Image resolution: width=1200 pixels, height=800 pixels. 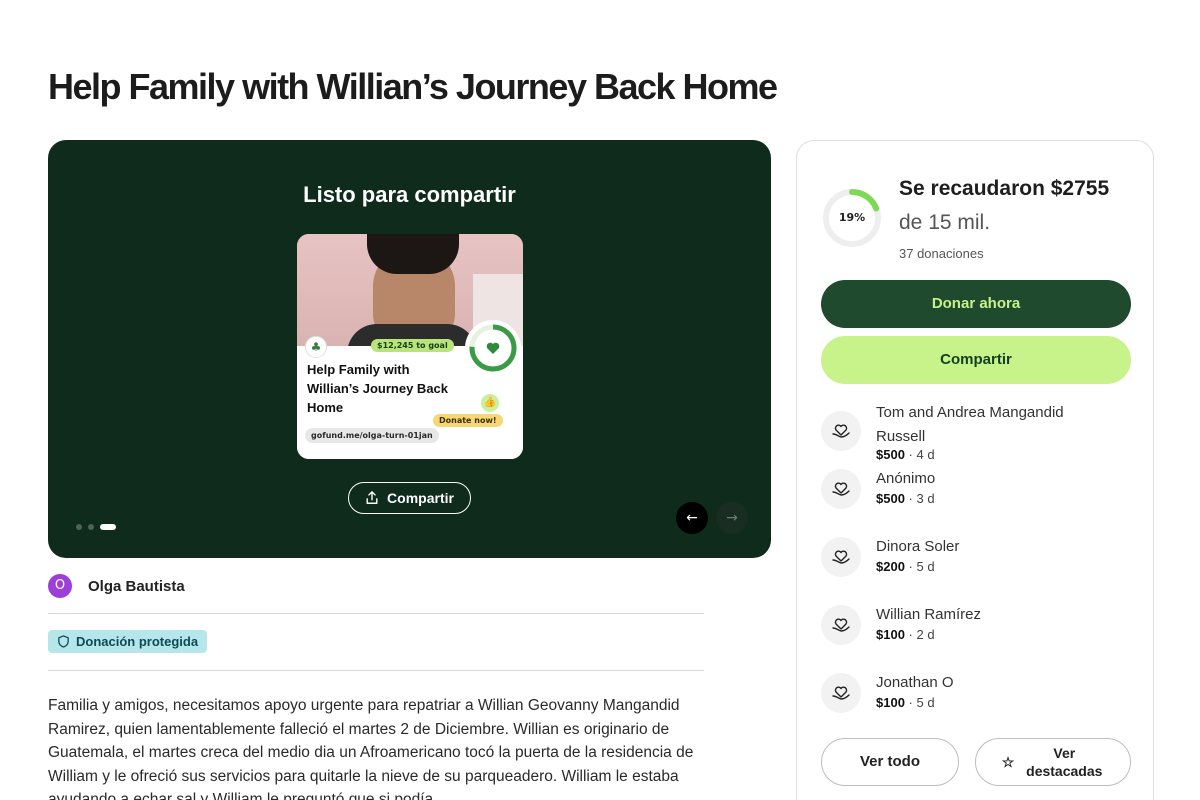 I want to click on donate-now-button: Donar ahora, so click(x=976, y=304).